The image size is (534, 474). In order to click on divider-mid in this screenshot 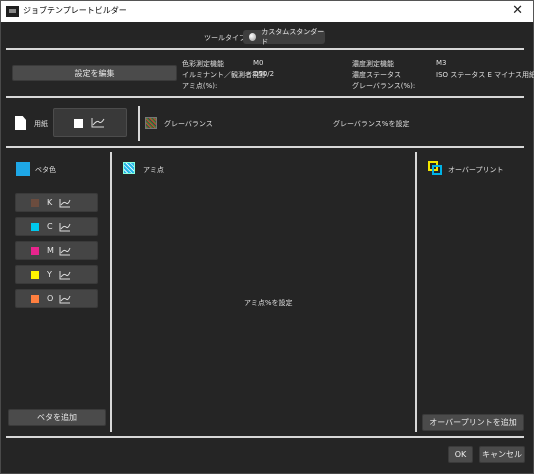, I will do `click(265, 147)`.